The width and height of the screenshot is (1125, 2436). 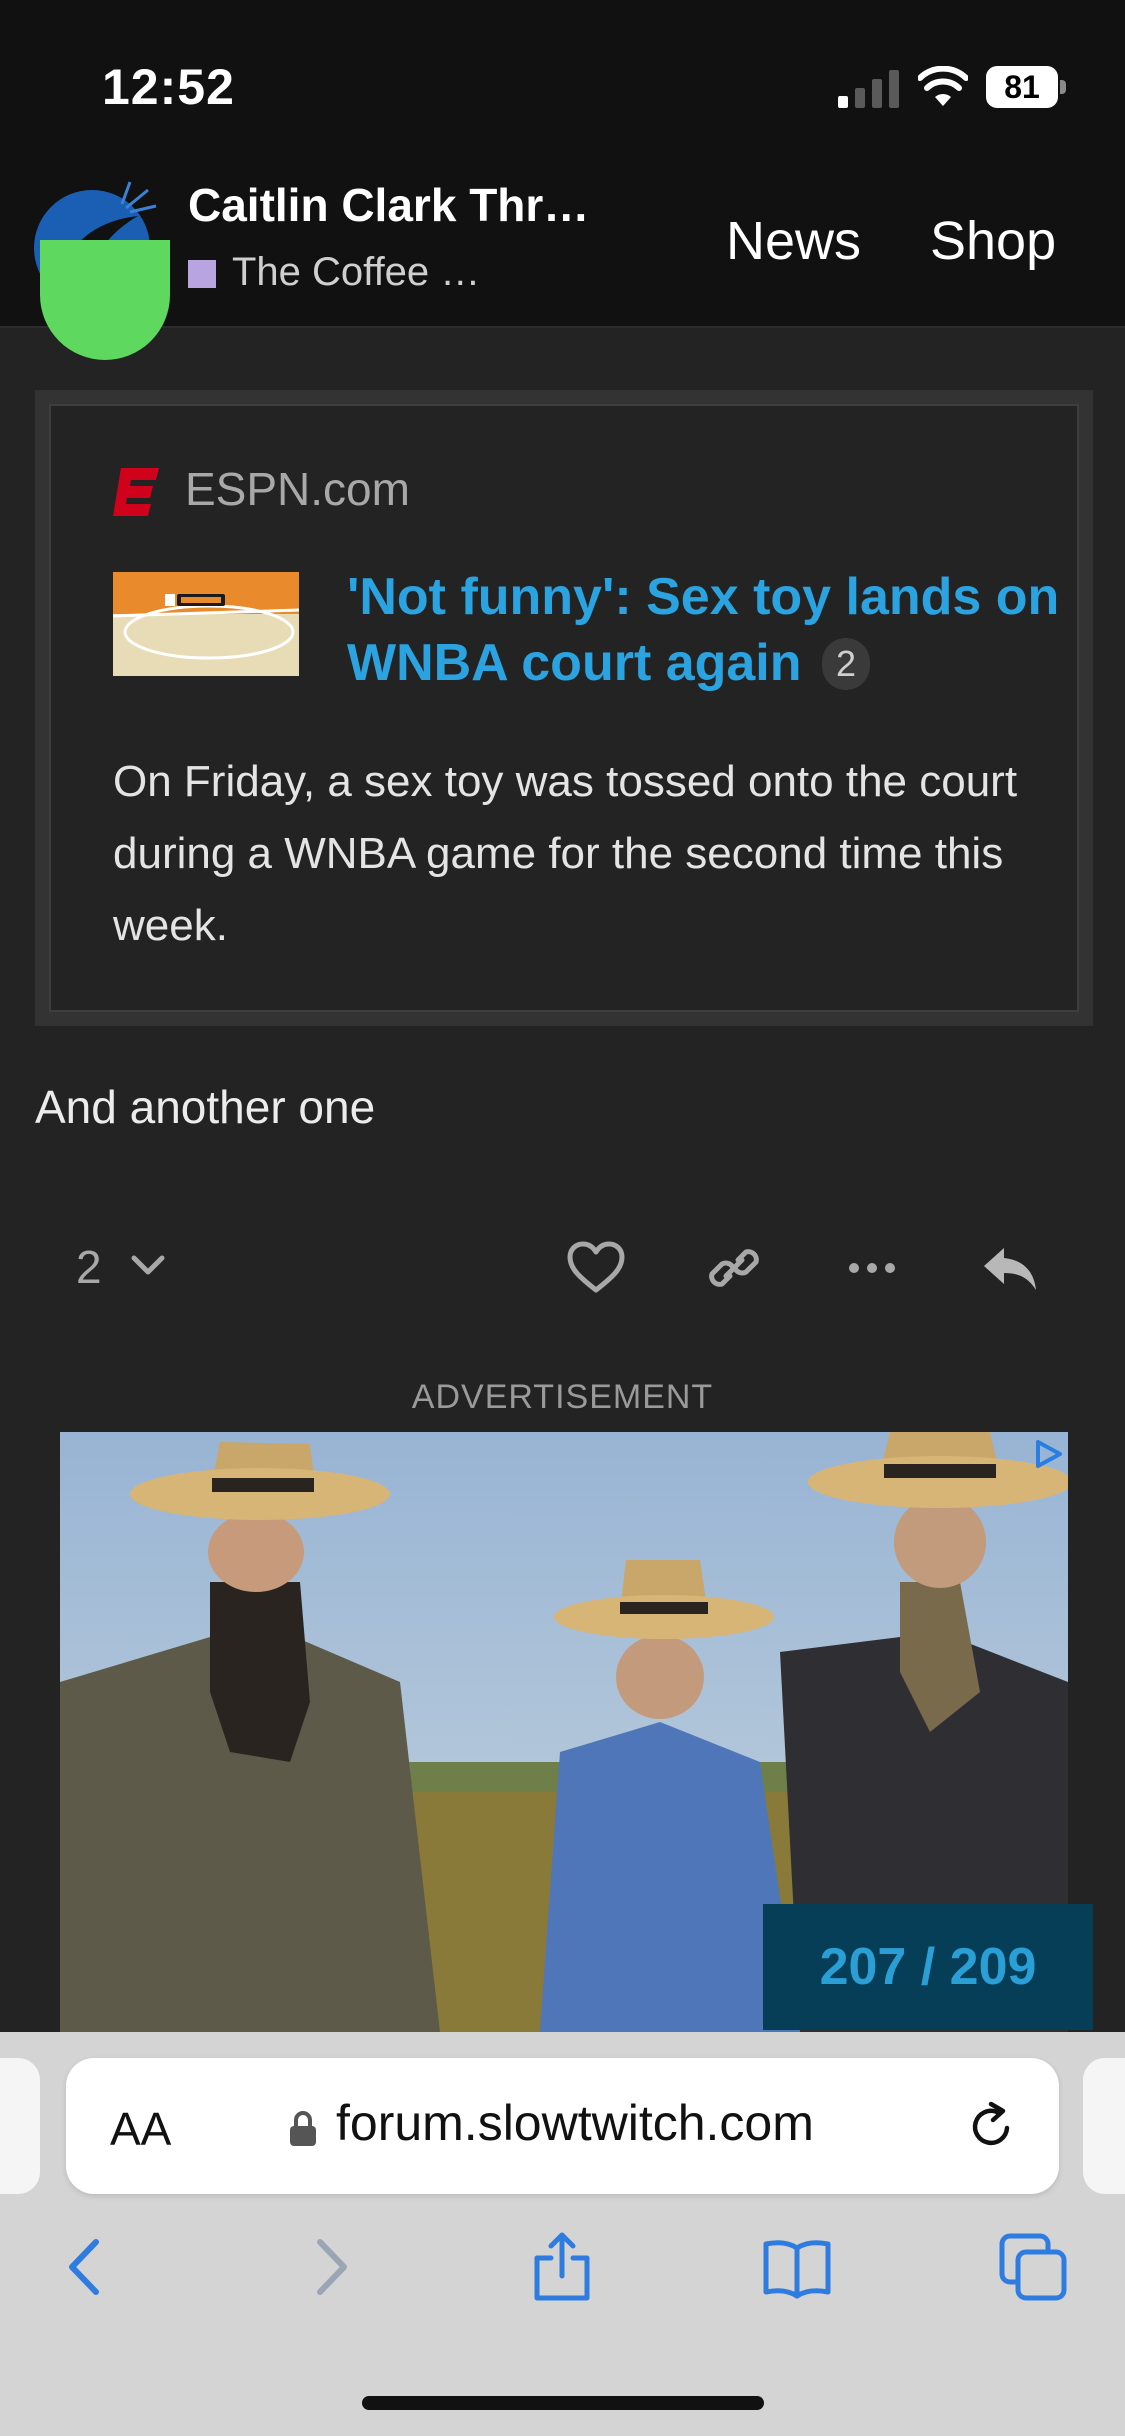 I want to click on post-progress-indicator: 207 / 209, so click(x=928, y=1967).